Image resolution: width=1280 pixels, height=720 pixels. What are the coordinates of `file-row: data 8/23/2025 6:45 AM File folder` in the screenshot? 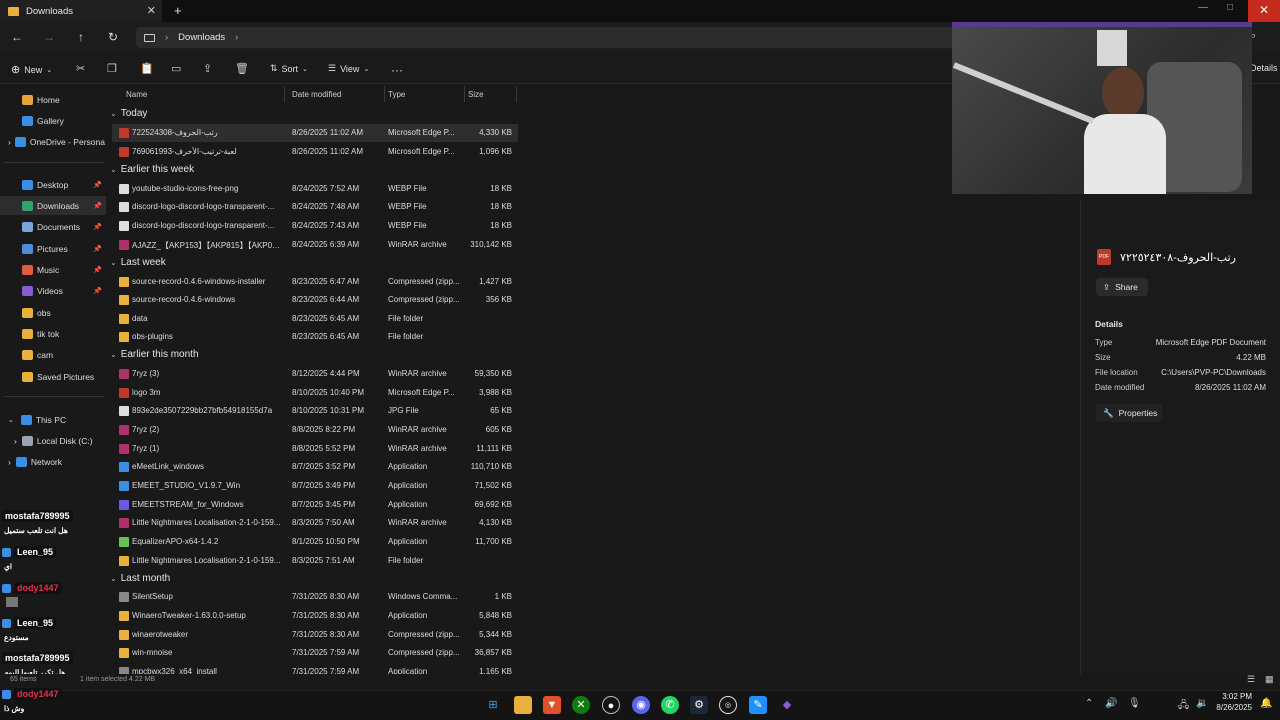 It's located at (315, 319).